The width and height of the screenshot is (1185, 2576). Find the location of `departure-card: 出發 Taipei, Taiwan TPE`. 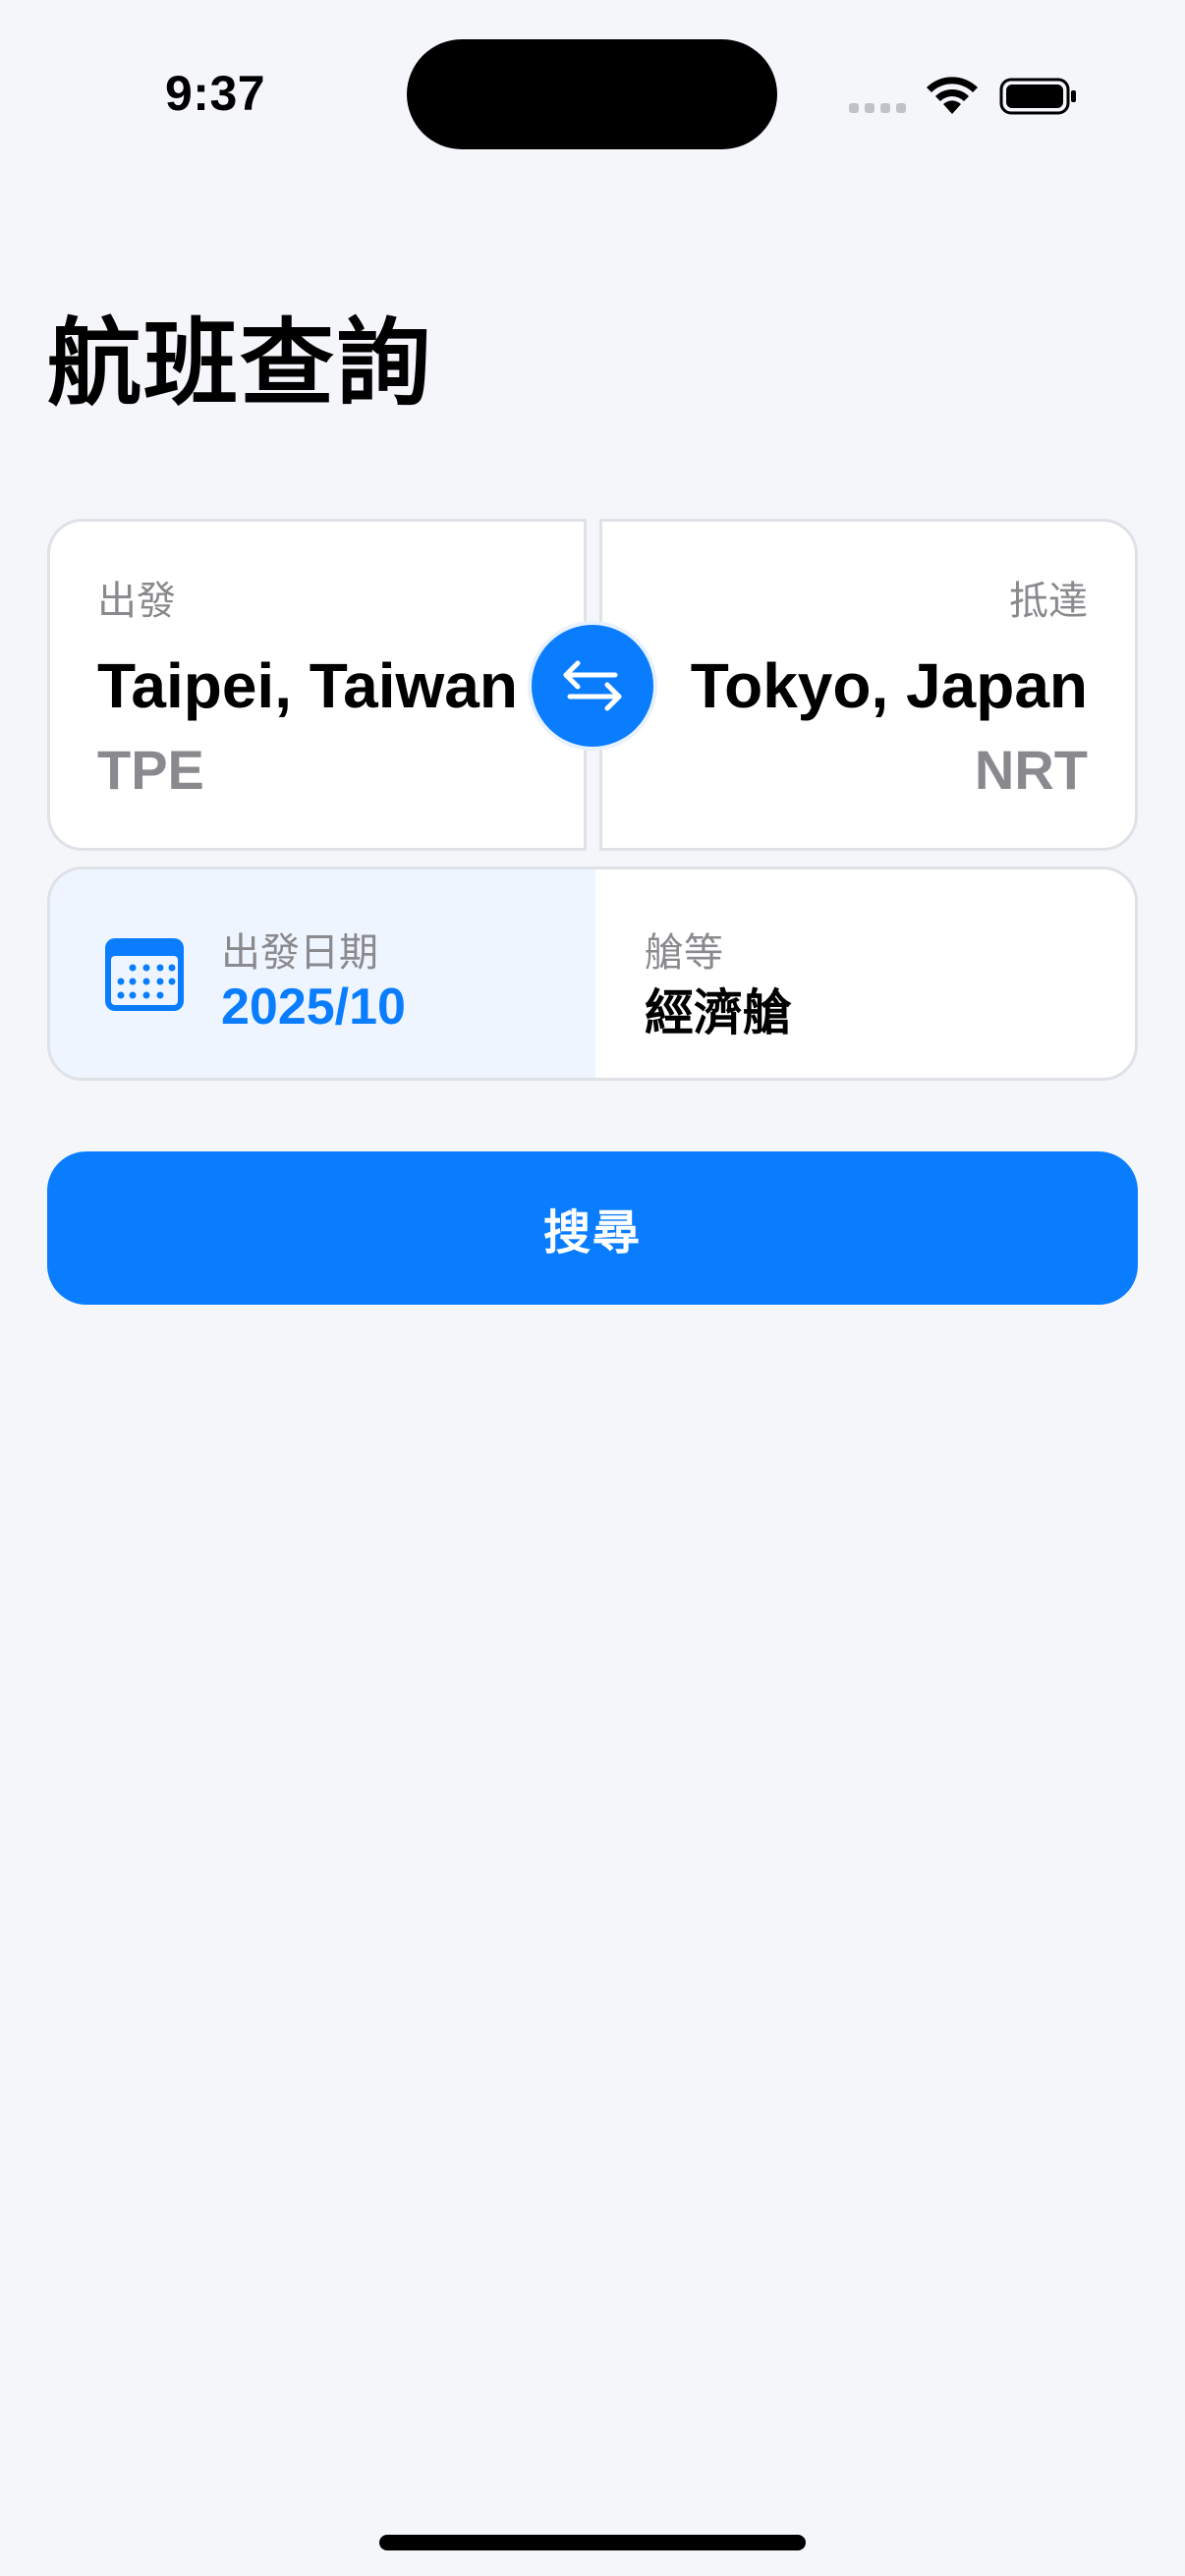

departure-card: 出發 Taipei, Taiwan TPE is located at coordinates (317, 685).